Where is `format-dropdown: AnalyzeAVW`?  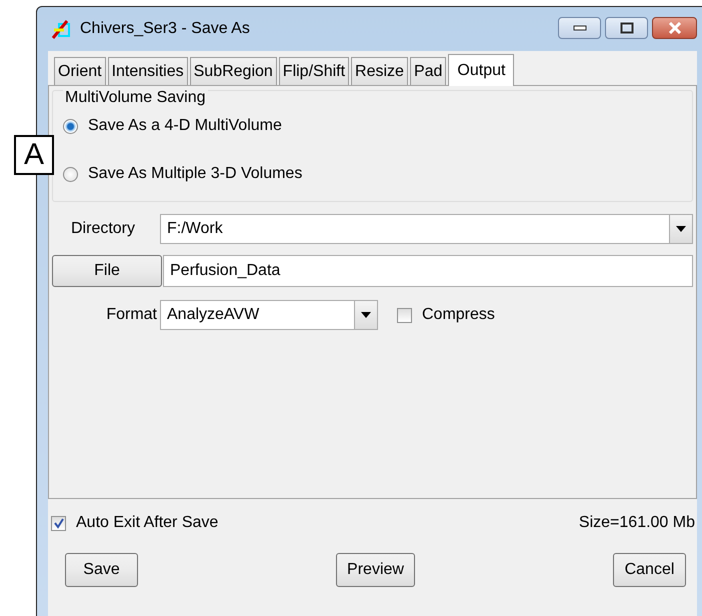 format-dropdown: AnalyzeAVW is located at coordinates (269, 315).